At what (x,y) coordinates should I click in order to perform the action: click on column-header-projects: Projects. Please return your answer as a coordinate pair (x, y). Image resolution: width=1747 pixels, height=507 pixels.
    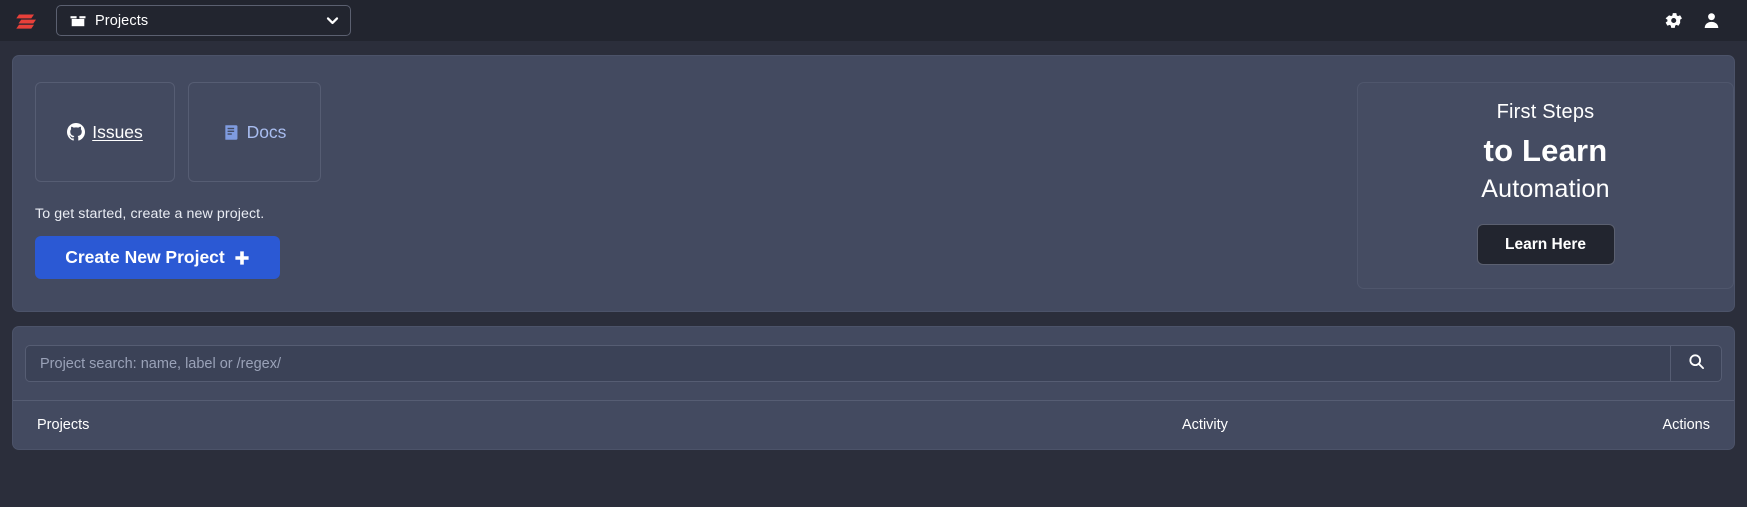
    Looking at the image, I should click on (63, 425).